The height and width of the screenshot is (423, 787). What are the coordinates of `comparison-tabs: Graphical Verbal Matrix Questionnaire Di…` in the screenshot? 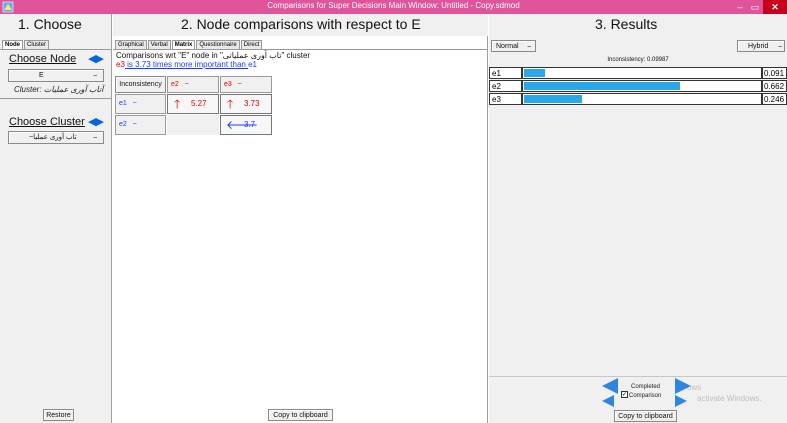 It's located at (189, 44).